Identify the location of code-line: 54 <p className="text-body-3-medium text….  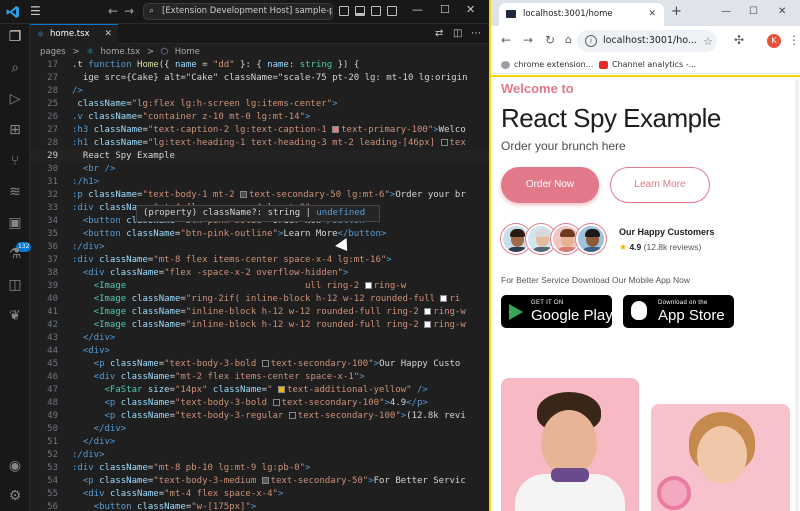
(259, 481).